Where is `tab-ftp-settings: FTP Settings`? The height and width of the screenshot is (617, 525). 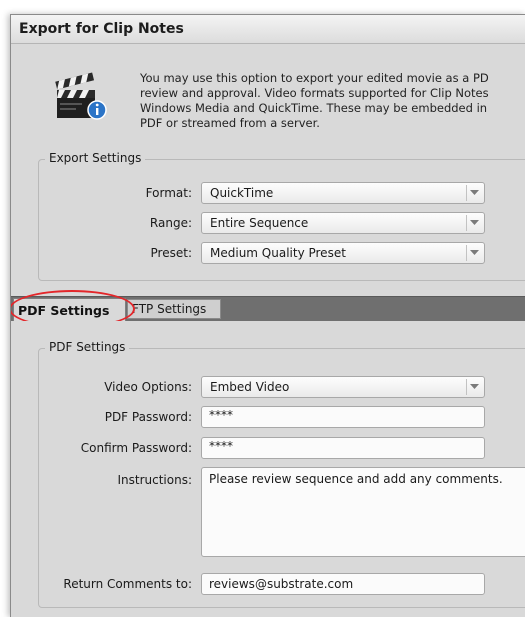
tab-ftp-settings: FTP Settings is located at coordinates (174, 309).